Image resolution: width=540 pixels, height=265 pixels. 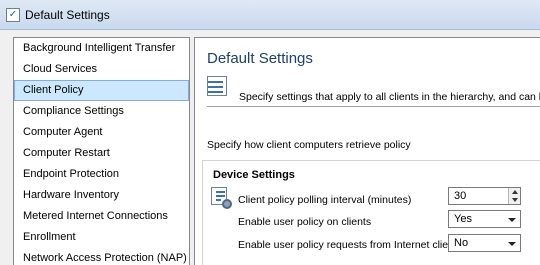 What do you see at coordinates (222, 198) in the screenshot?
I see `device-settings-icon` at bounding box center [222, 198].